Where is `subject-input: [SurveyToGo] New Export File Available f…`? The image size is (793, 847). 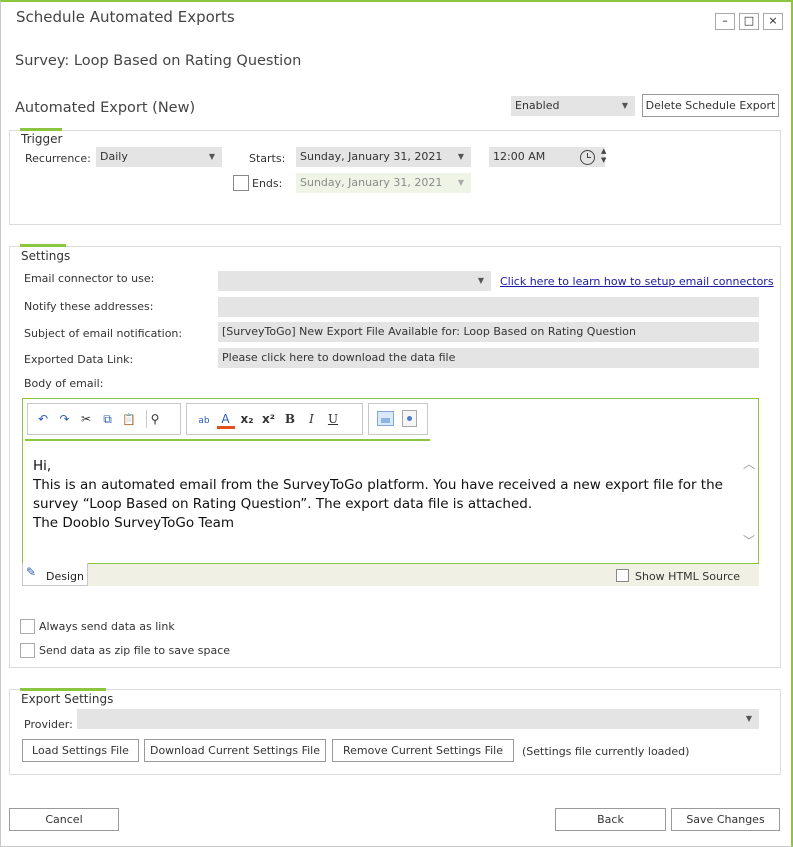
subject-input: [SurveyToGo] New Export File Available f… is located at coordinates (488, 332).